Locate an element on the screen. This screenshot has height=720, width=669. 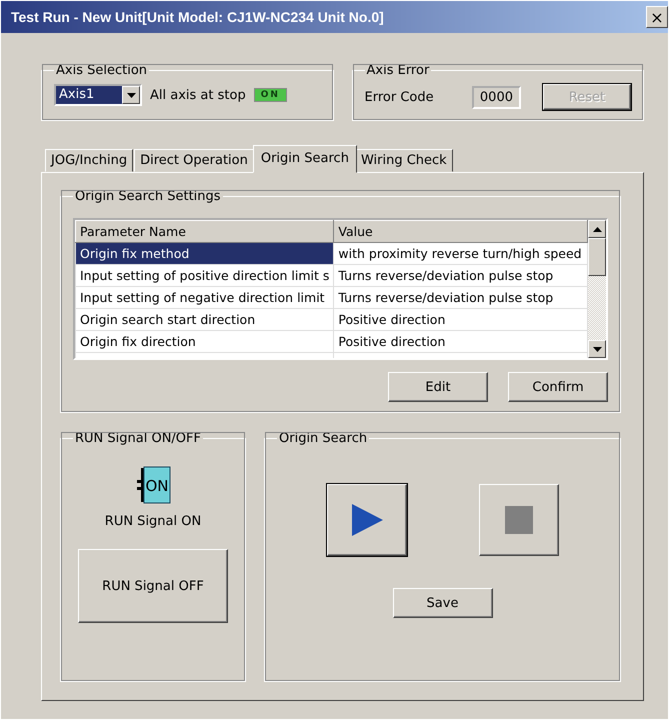
axis-dropdown: Axis1 is located at coordinates (98, 95).